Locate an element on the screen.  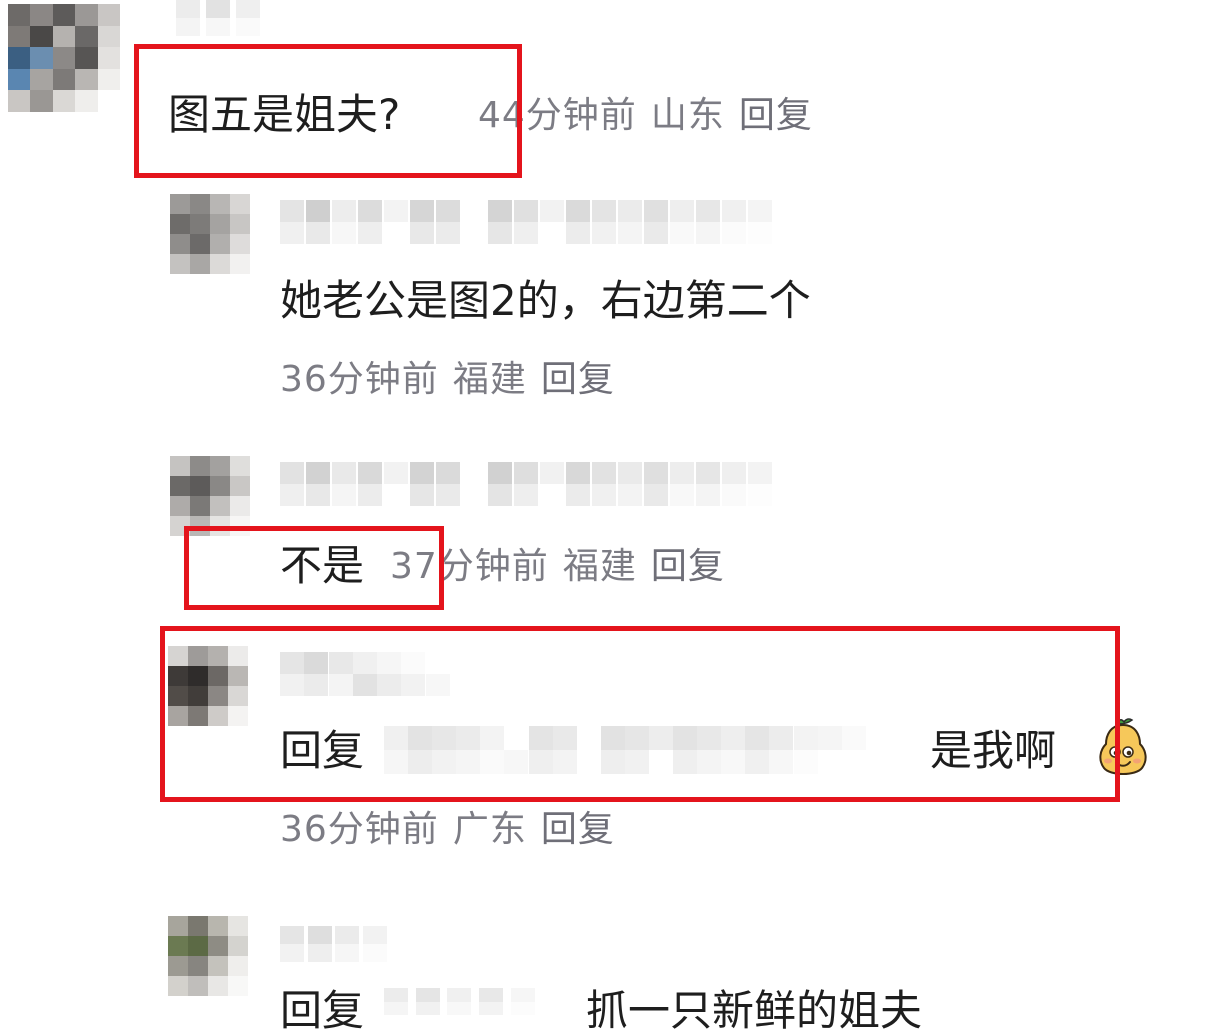
comment-text: 抓一只新鲜的姐夫 is located at coordinates (754, 1010).